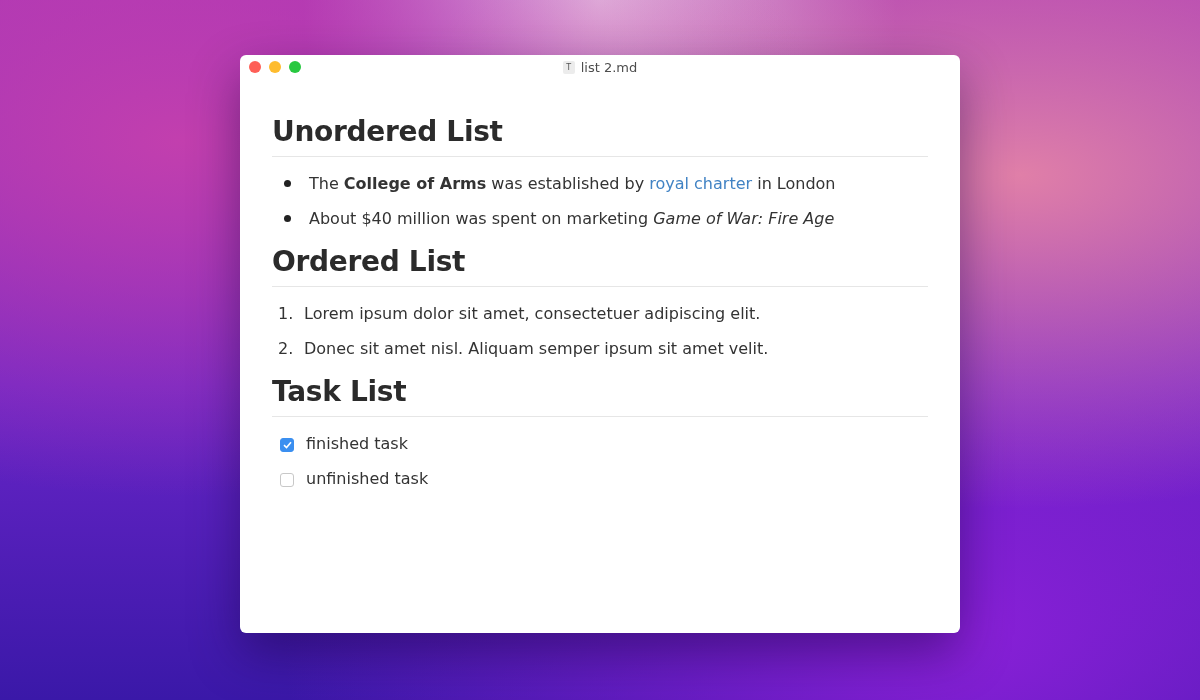 The image size is (1200, 700). What do you see at coordinates (568, 67) in the screenshot?
I see `file-icon: T` at bounding box center [568, 67].